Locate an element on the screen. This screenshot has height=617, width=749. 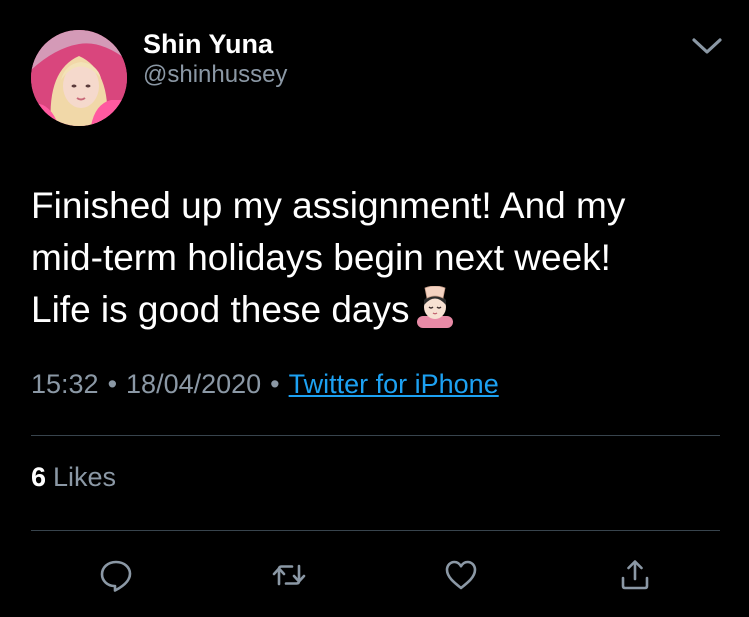
avatar is located at coordinates (79, 78).